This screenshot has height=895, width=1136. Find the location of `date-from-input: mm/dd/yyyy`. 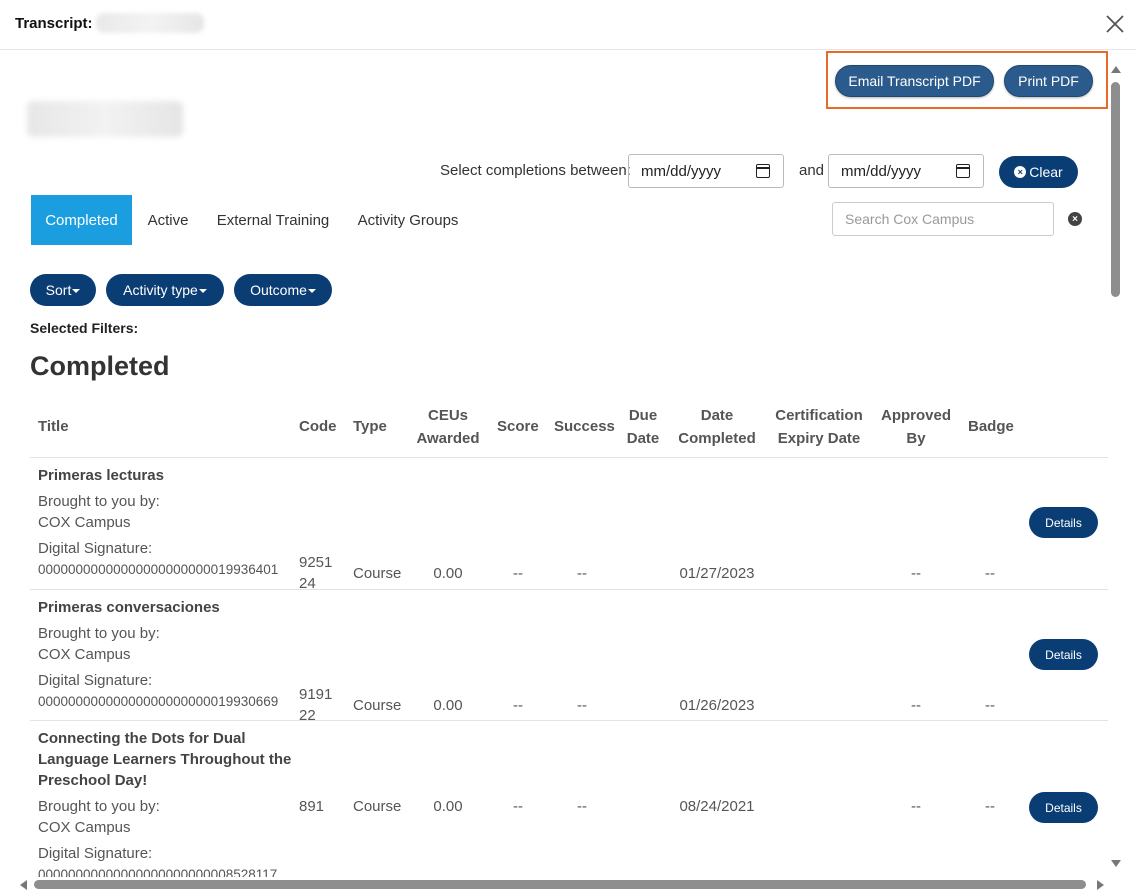

date-from-input: mm/dd/yyyy is located at coordinates (706, 171).